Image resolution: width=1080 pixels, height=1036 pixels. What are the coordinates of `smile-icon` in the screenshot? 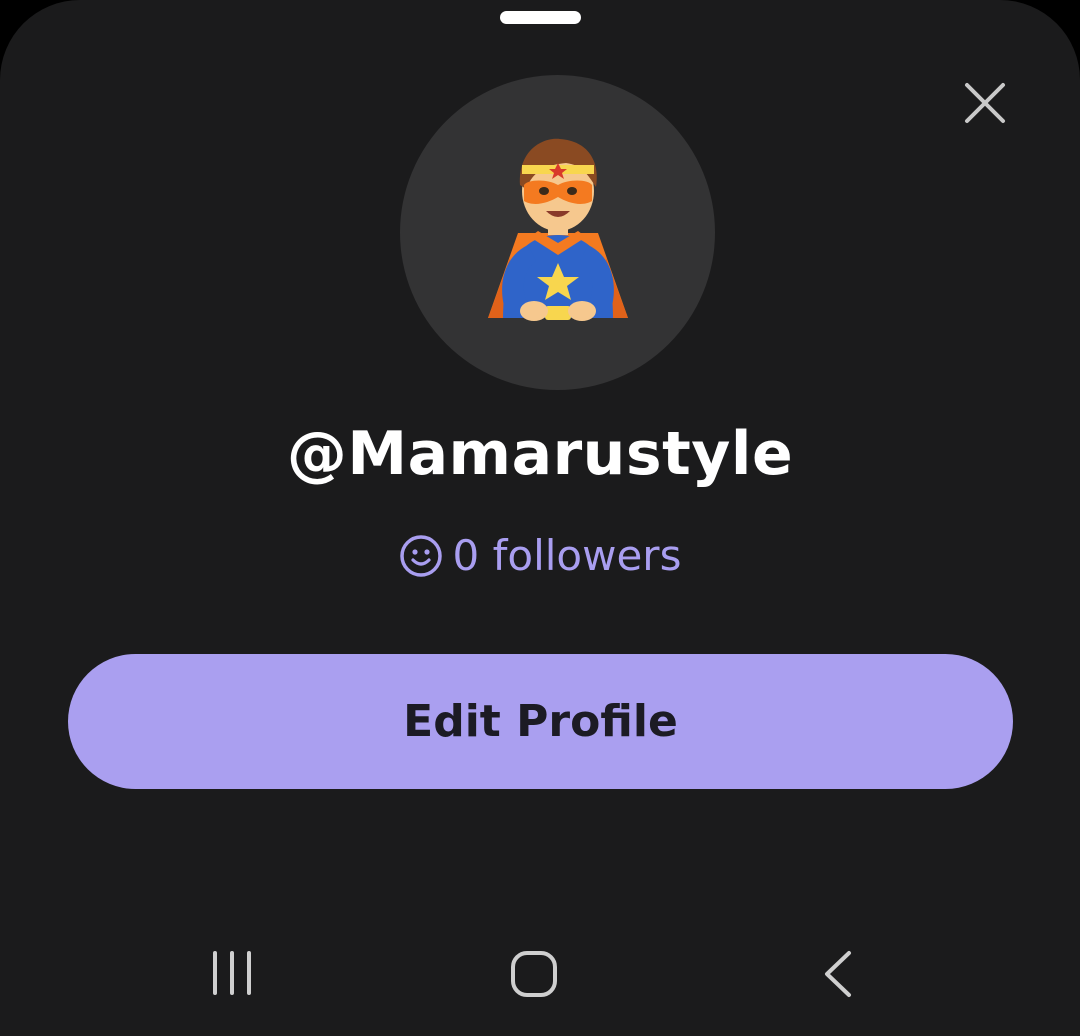 It's located at (421, 556).